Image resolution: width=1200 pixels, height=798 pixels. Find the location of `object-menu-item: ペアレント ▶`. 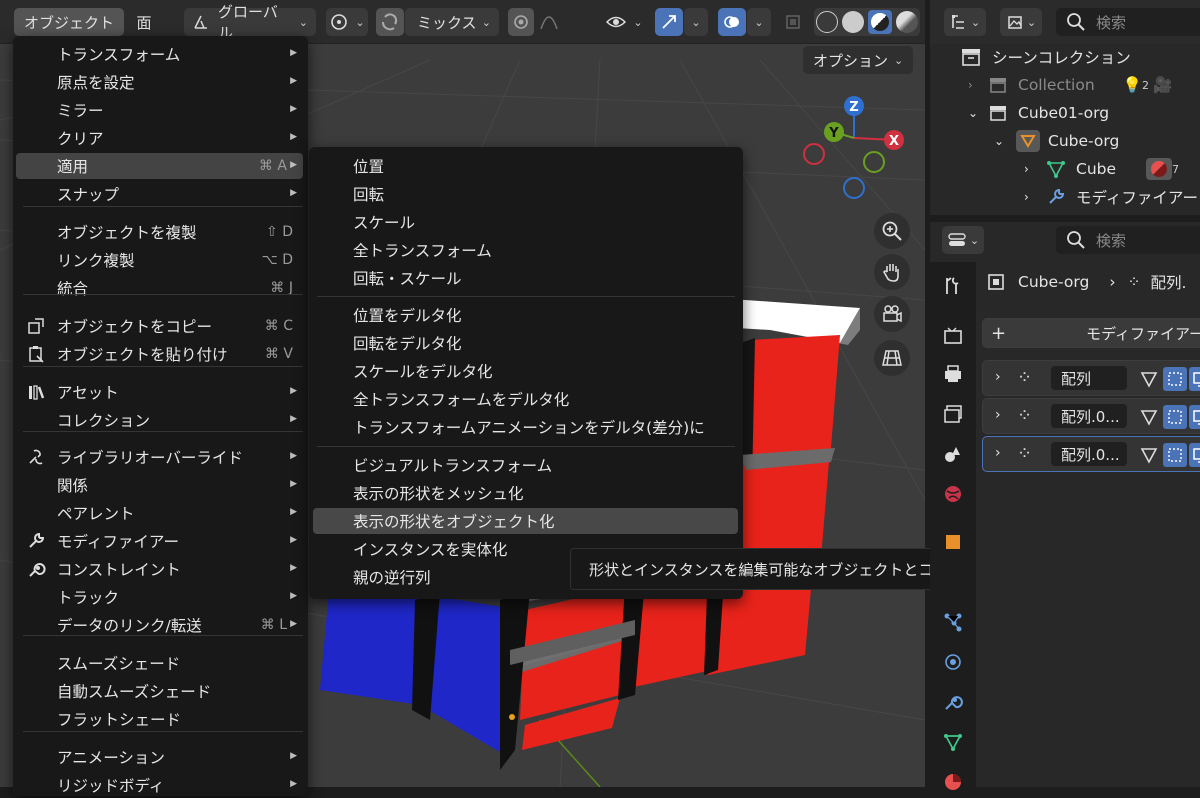

object-menu-item: ペアレント ▶ is located at coordinates (159, 513).